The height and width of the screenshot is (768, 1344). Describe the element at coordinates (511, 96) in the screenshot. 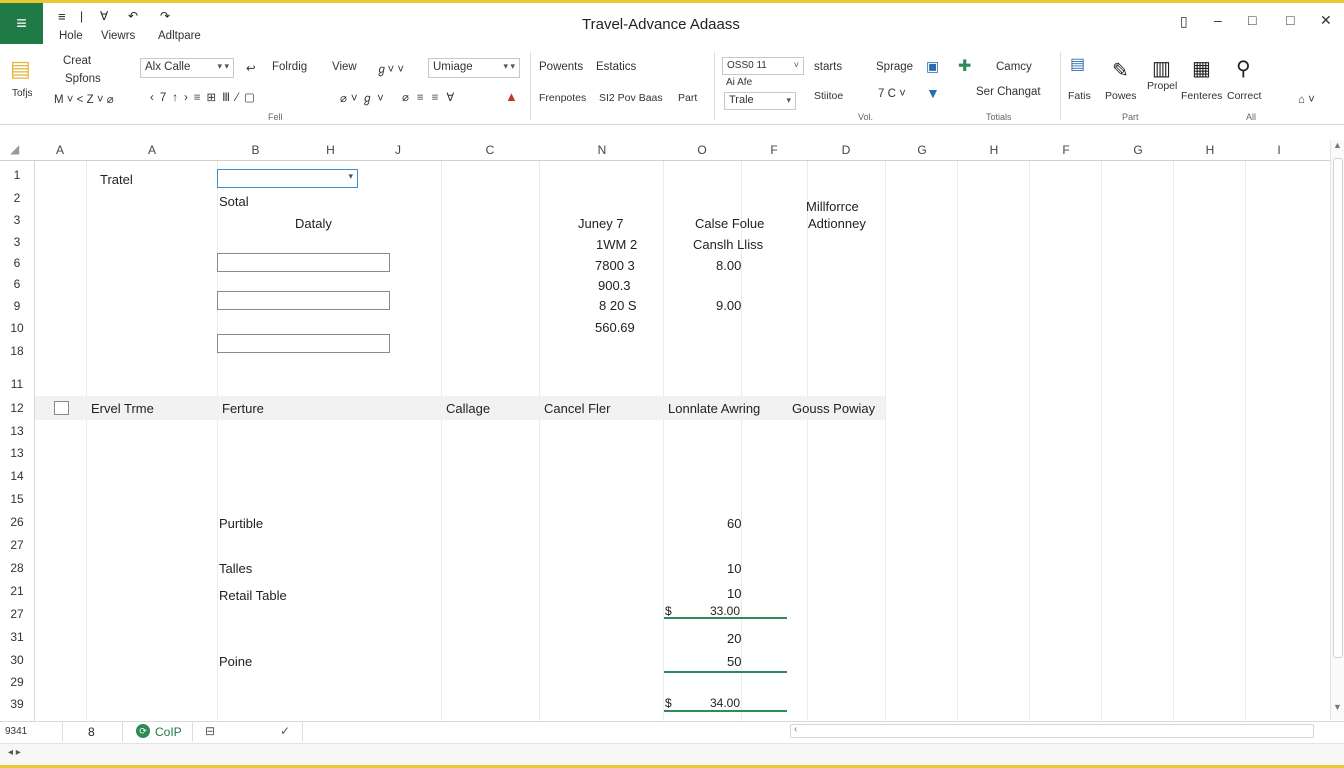

I see `warning-icon: ▲` at that location.